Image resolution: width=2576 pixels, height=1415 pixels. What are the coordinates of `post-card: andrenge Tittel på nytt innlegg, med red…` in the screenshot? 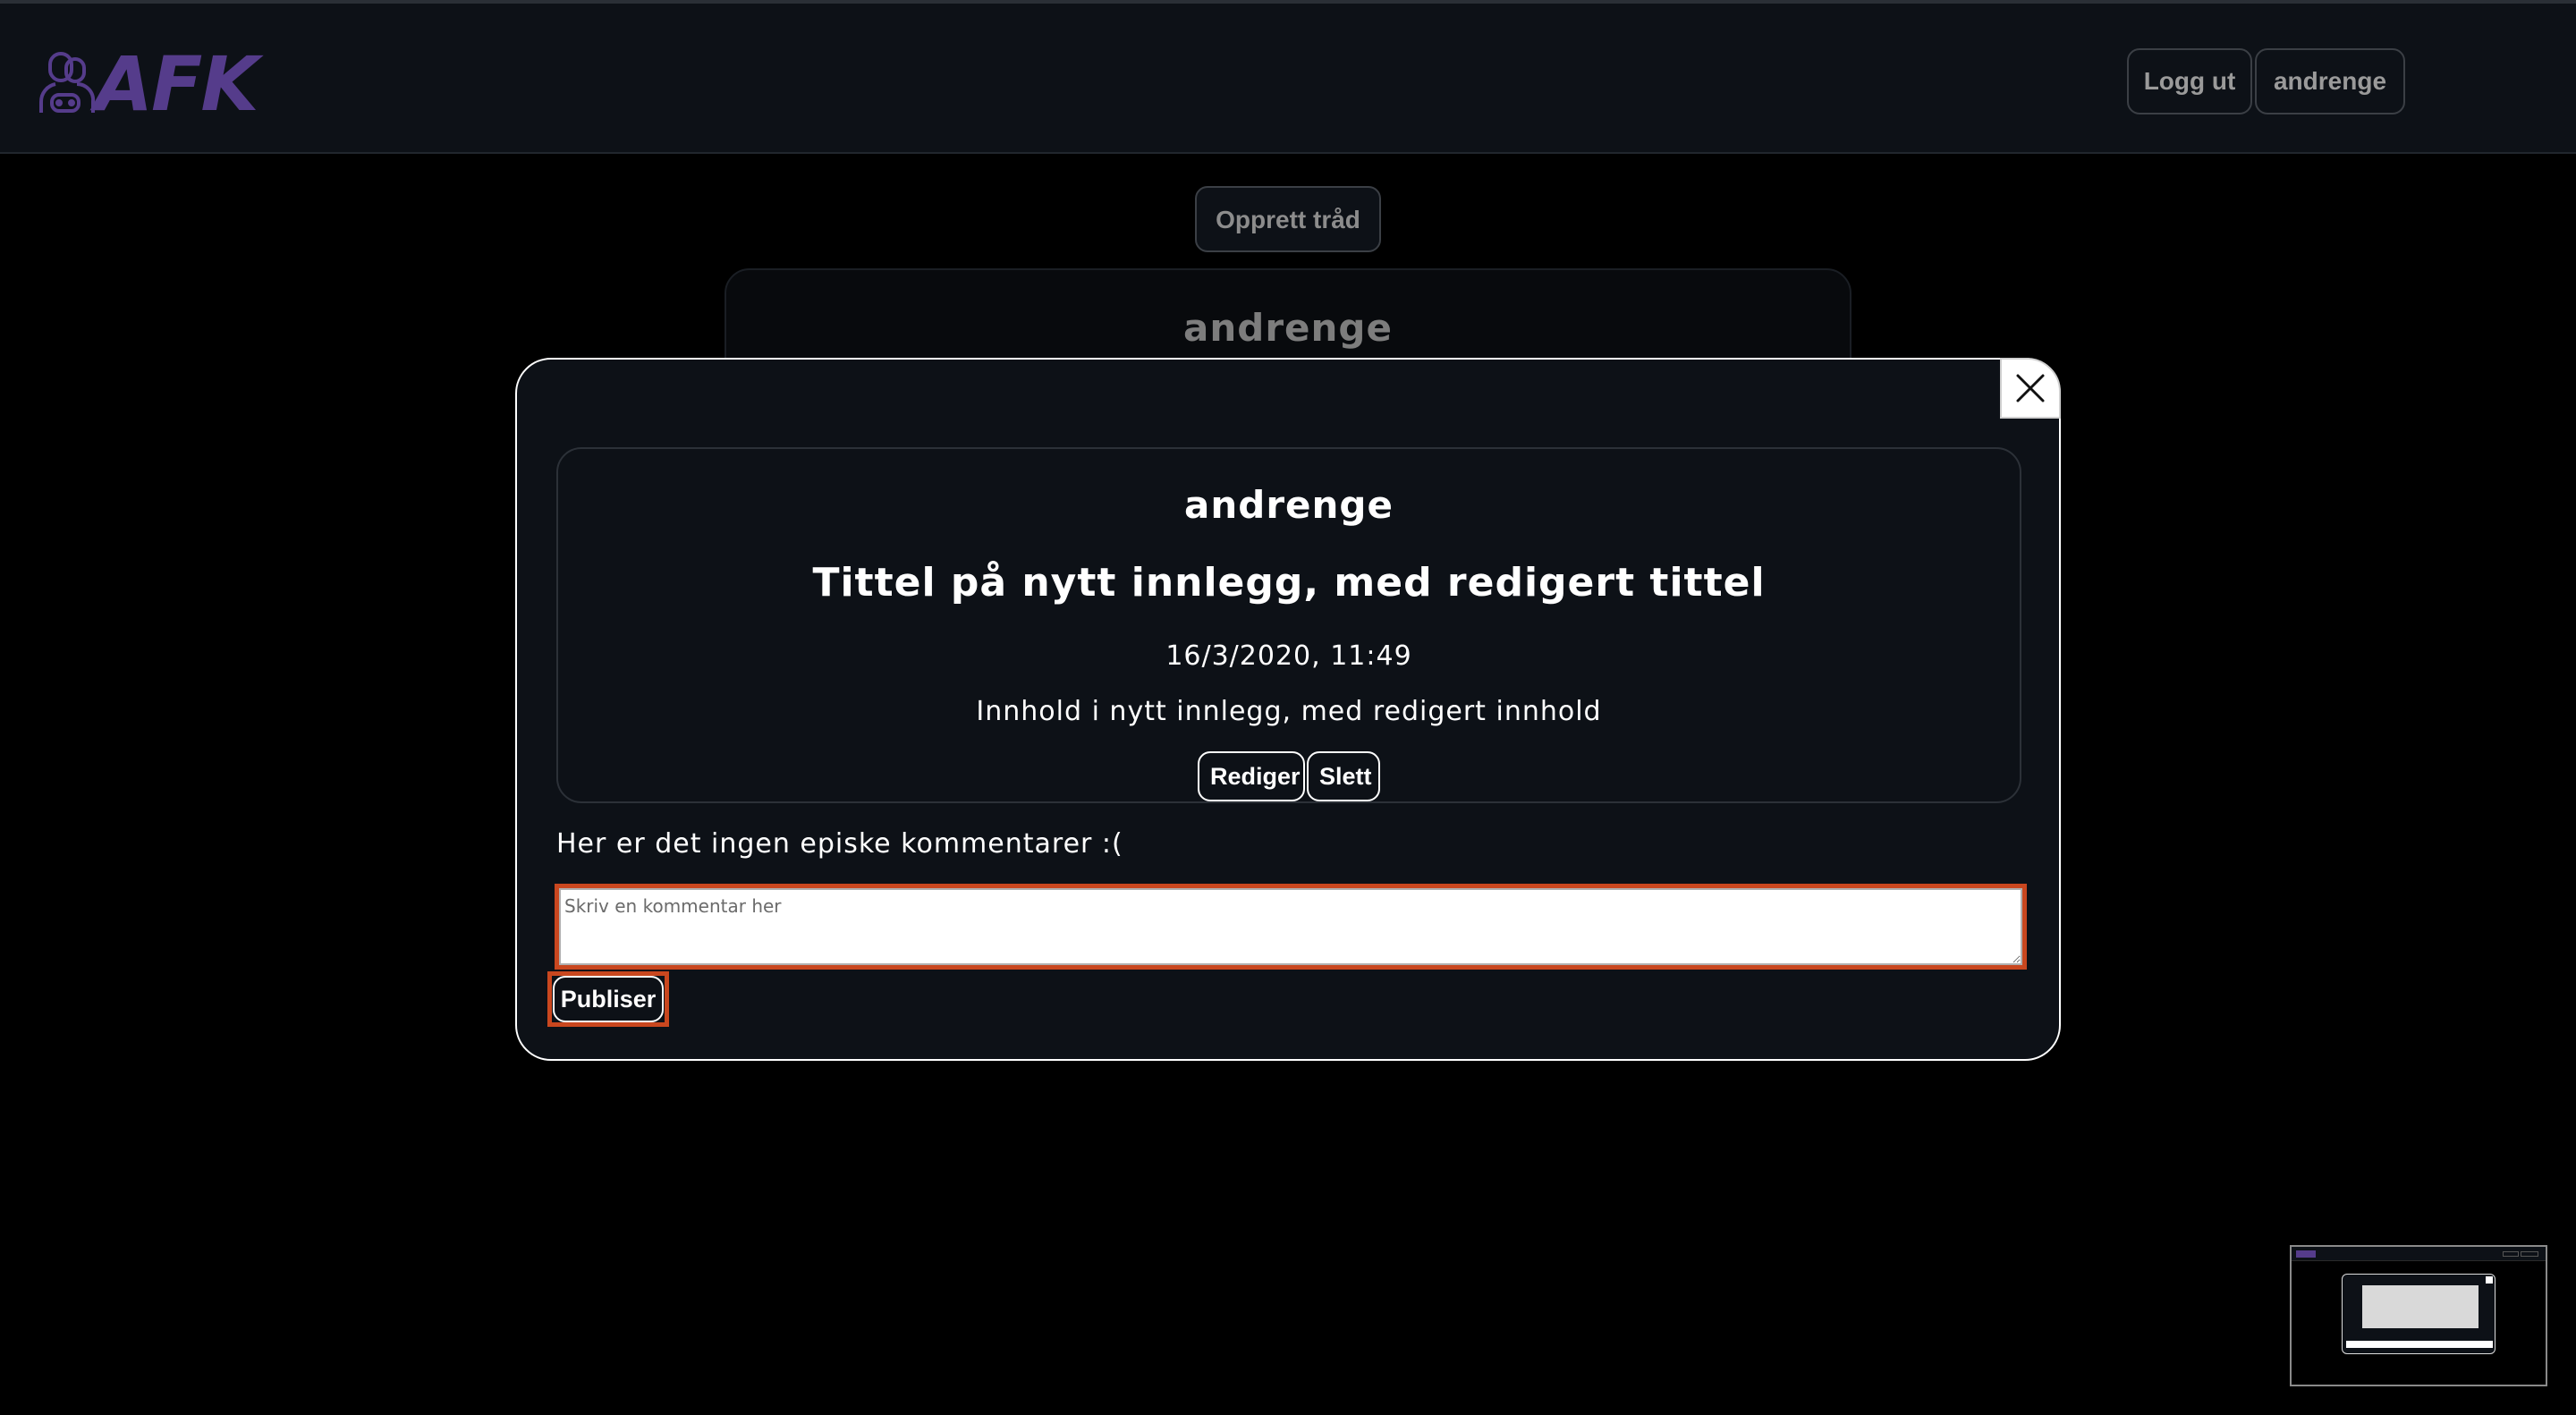 It's located at (1288, 625).